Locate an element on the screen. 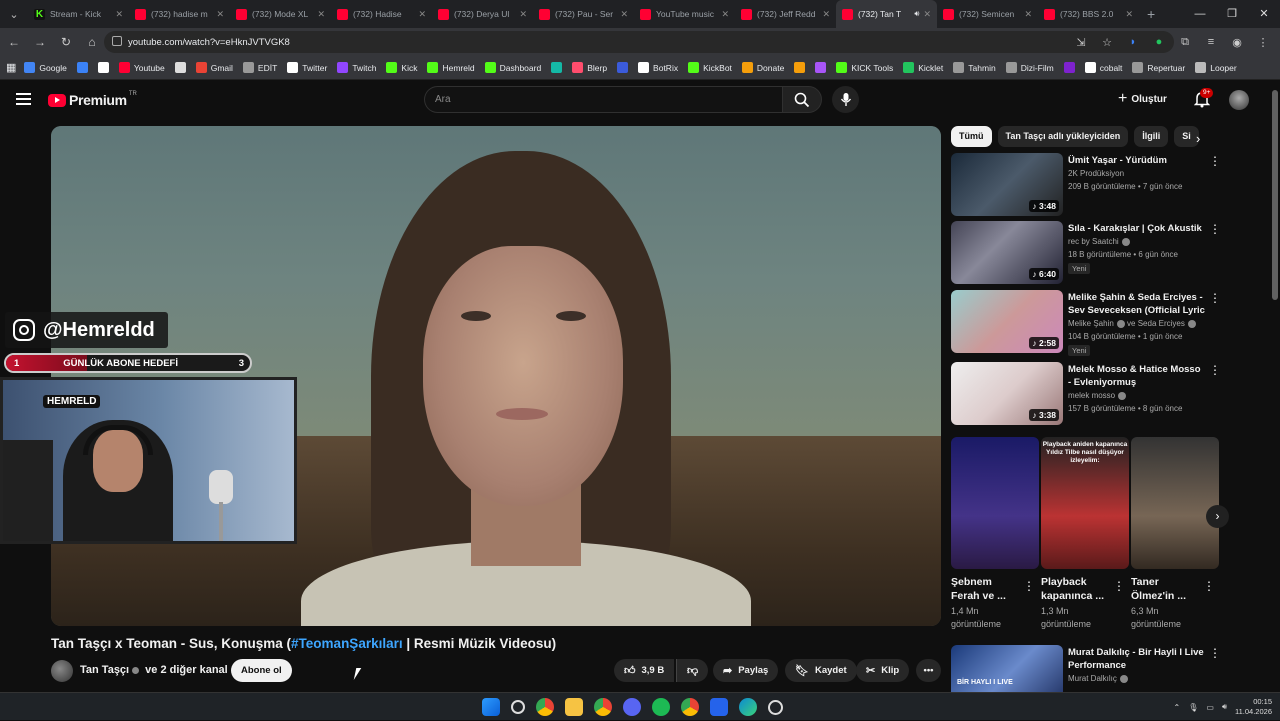 The image size is (1280, 721). browser-tab: K Stream - Kick ✕ is located at coordinates (78, 14).